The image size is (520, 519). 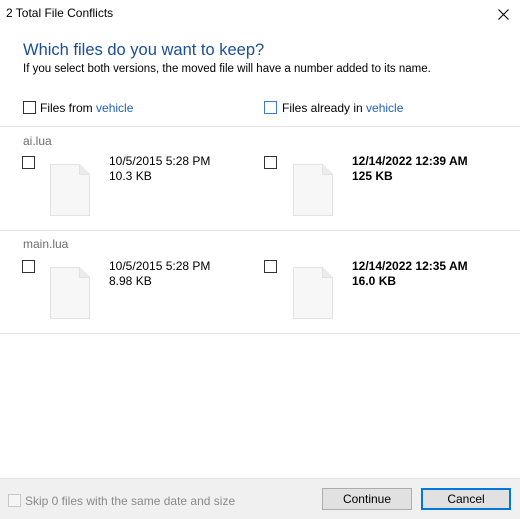 What do you see at coordinates (130, 176) in the screenshot?
I see `source-size: 10.3 KB` at bounding box center [130, 176].